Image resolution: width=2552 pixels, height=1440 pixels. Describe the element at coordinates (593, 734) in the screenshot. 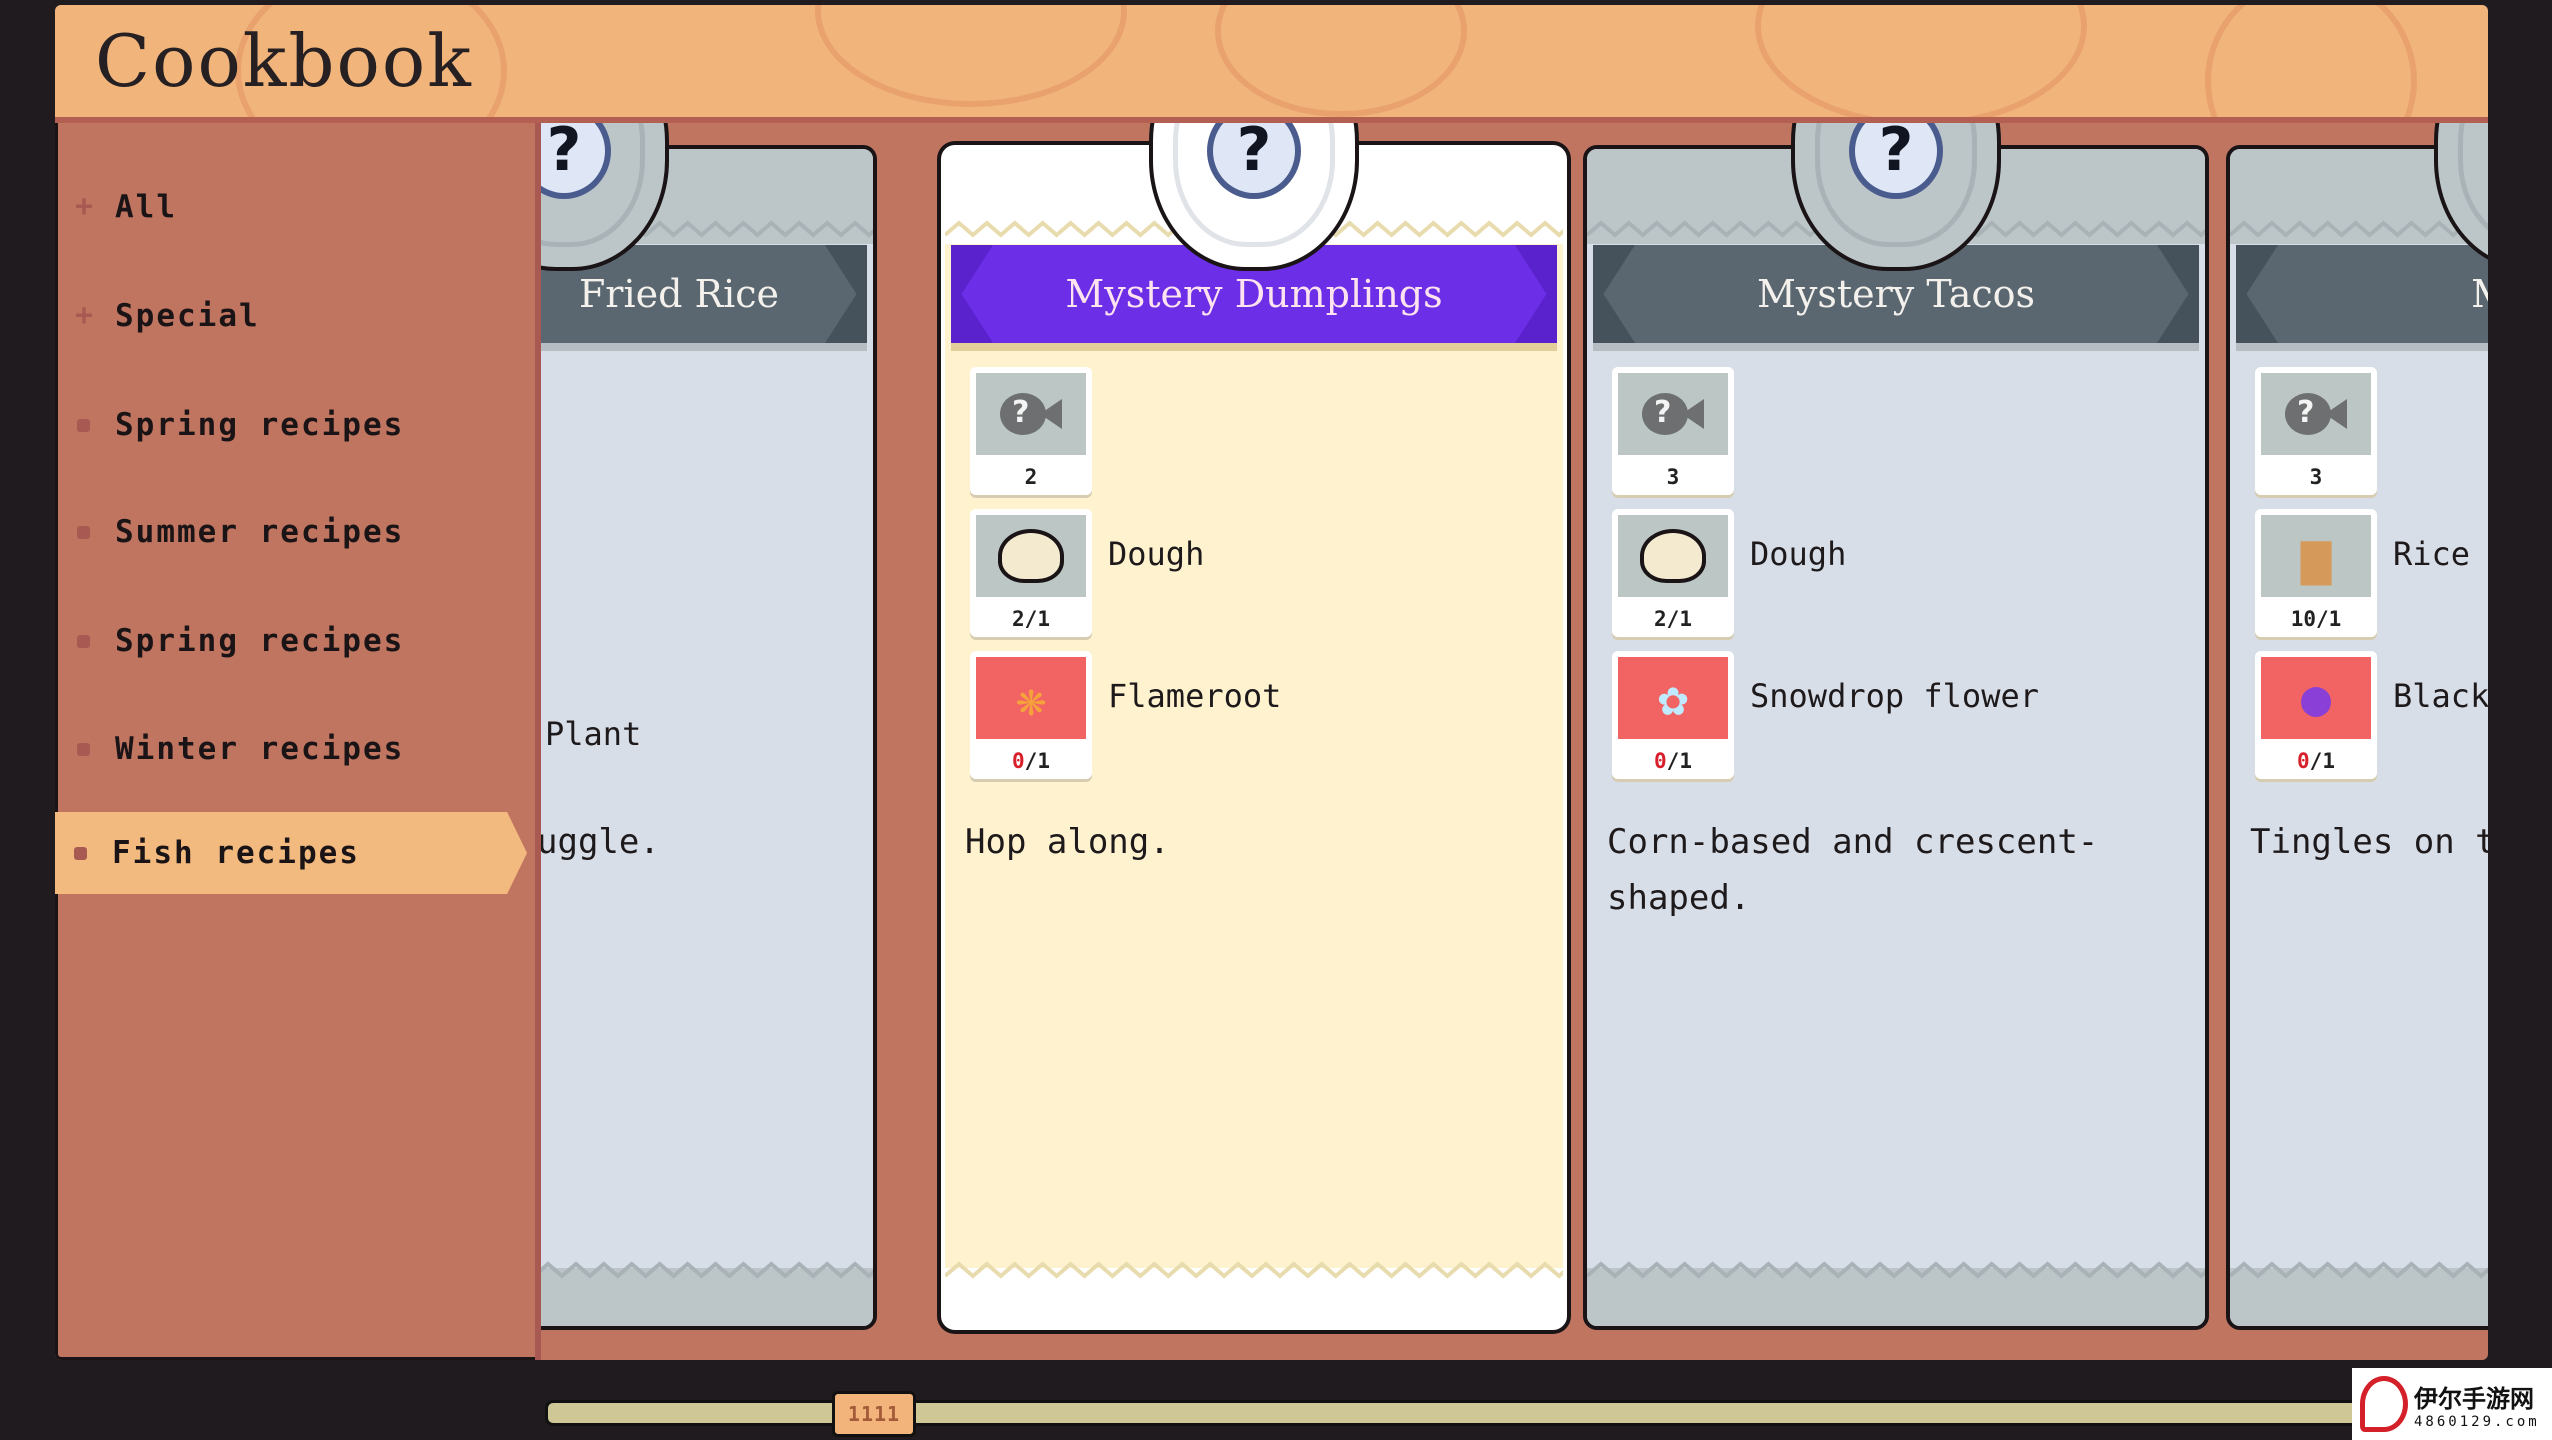

I see `ingredient-name: Plant` at that location.